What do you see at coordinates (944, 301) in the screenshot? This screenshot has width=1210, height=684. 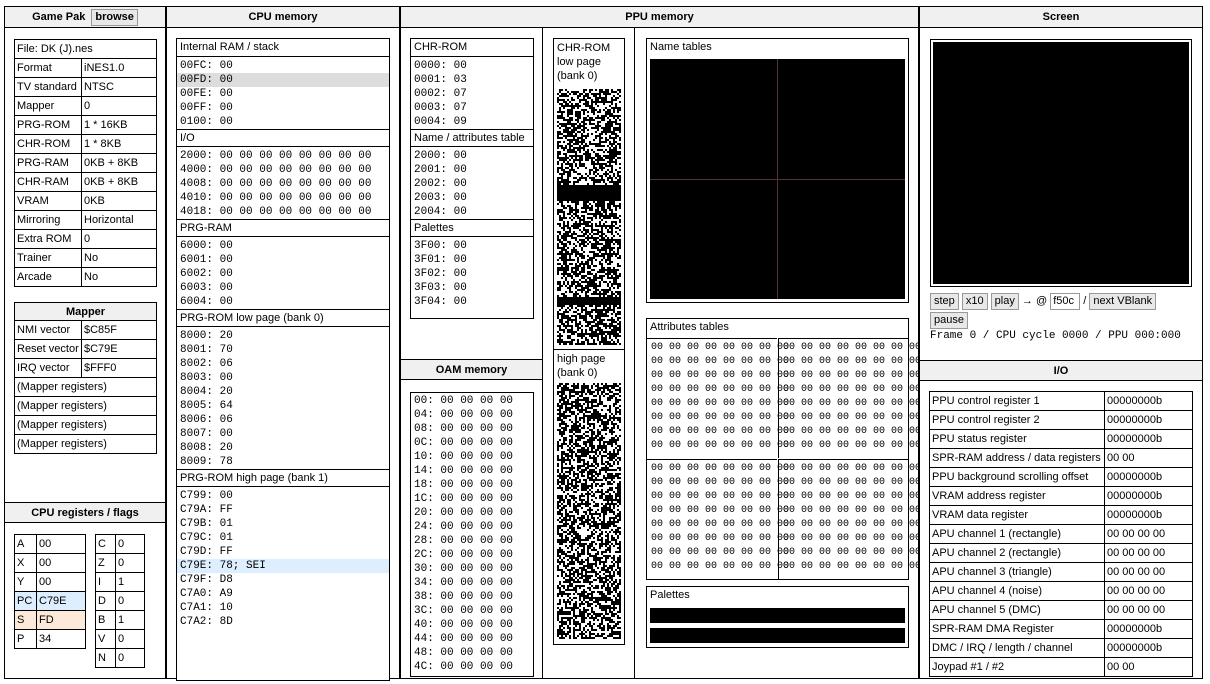 I see `step-button: step` at bounding box center [944, 301].